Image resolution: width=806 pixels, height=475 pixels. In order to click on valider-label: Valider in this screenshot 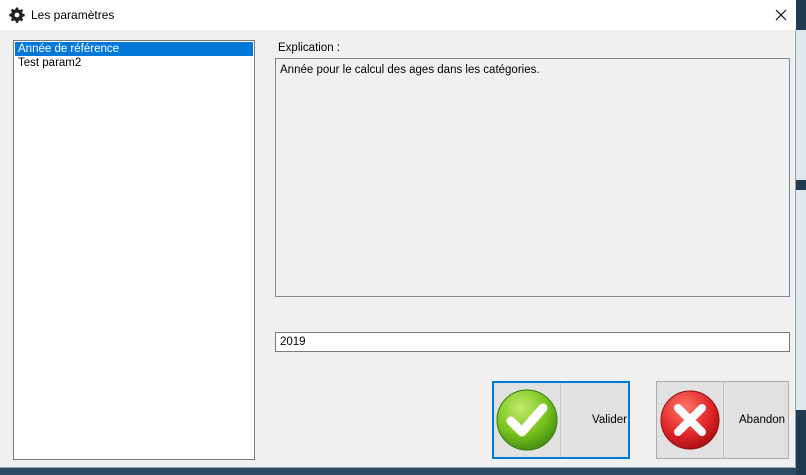, I will do `click(609, 420)`.